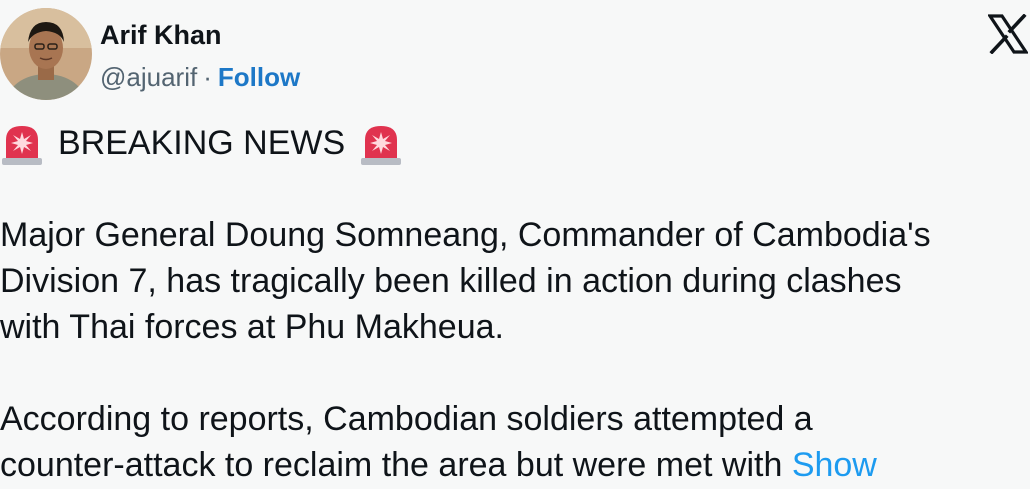 The image size is (1030, 489). I want to click on show-more-link: Show, so click(834, 465).